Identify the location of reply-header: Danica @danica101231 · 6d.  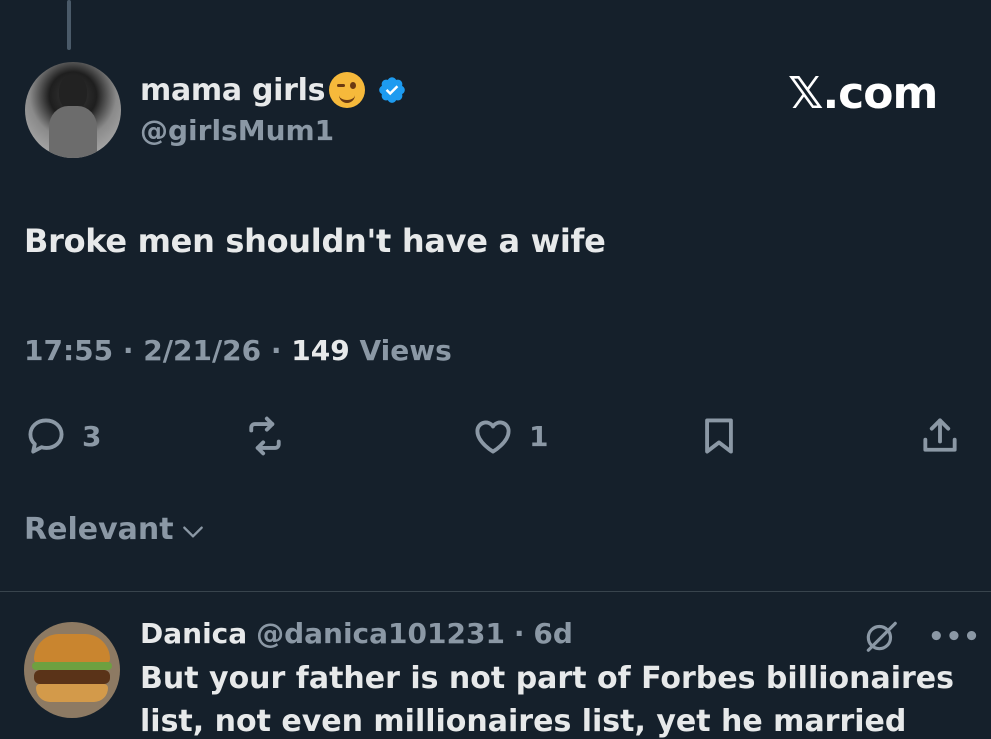
(356, 633).